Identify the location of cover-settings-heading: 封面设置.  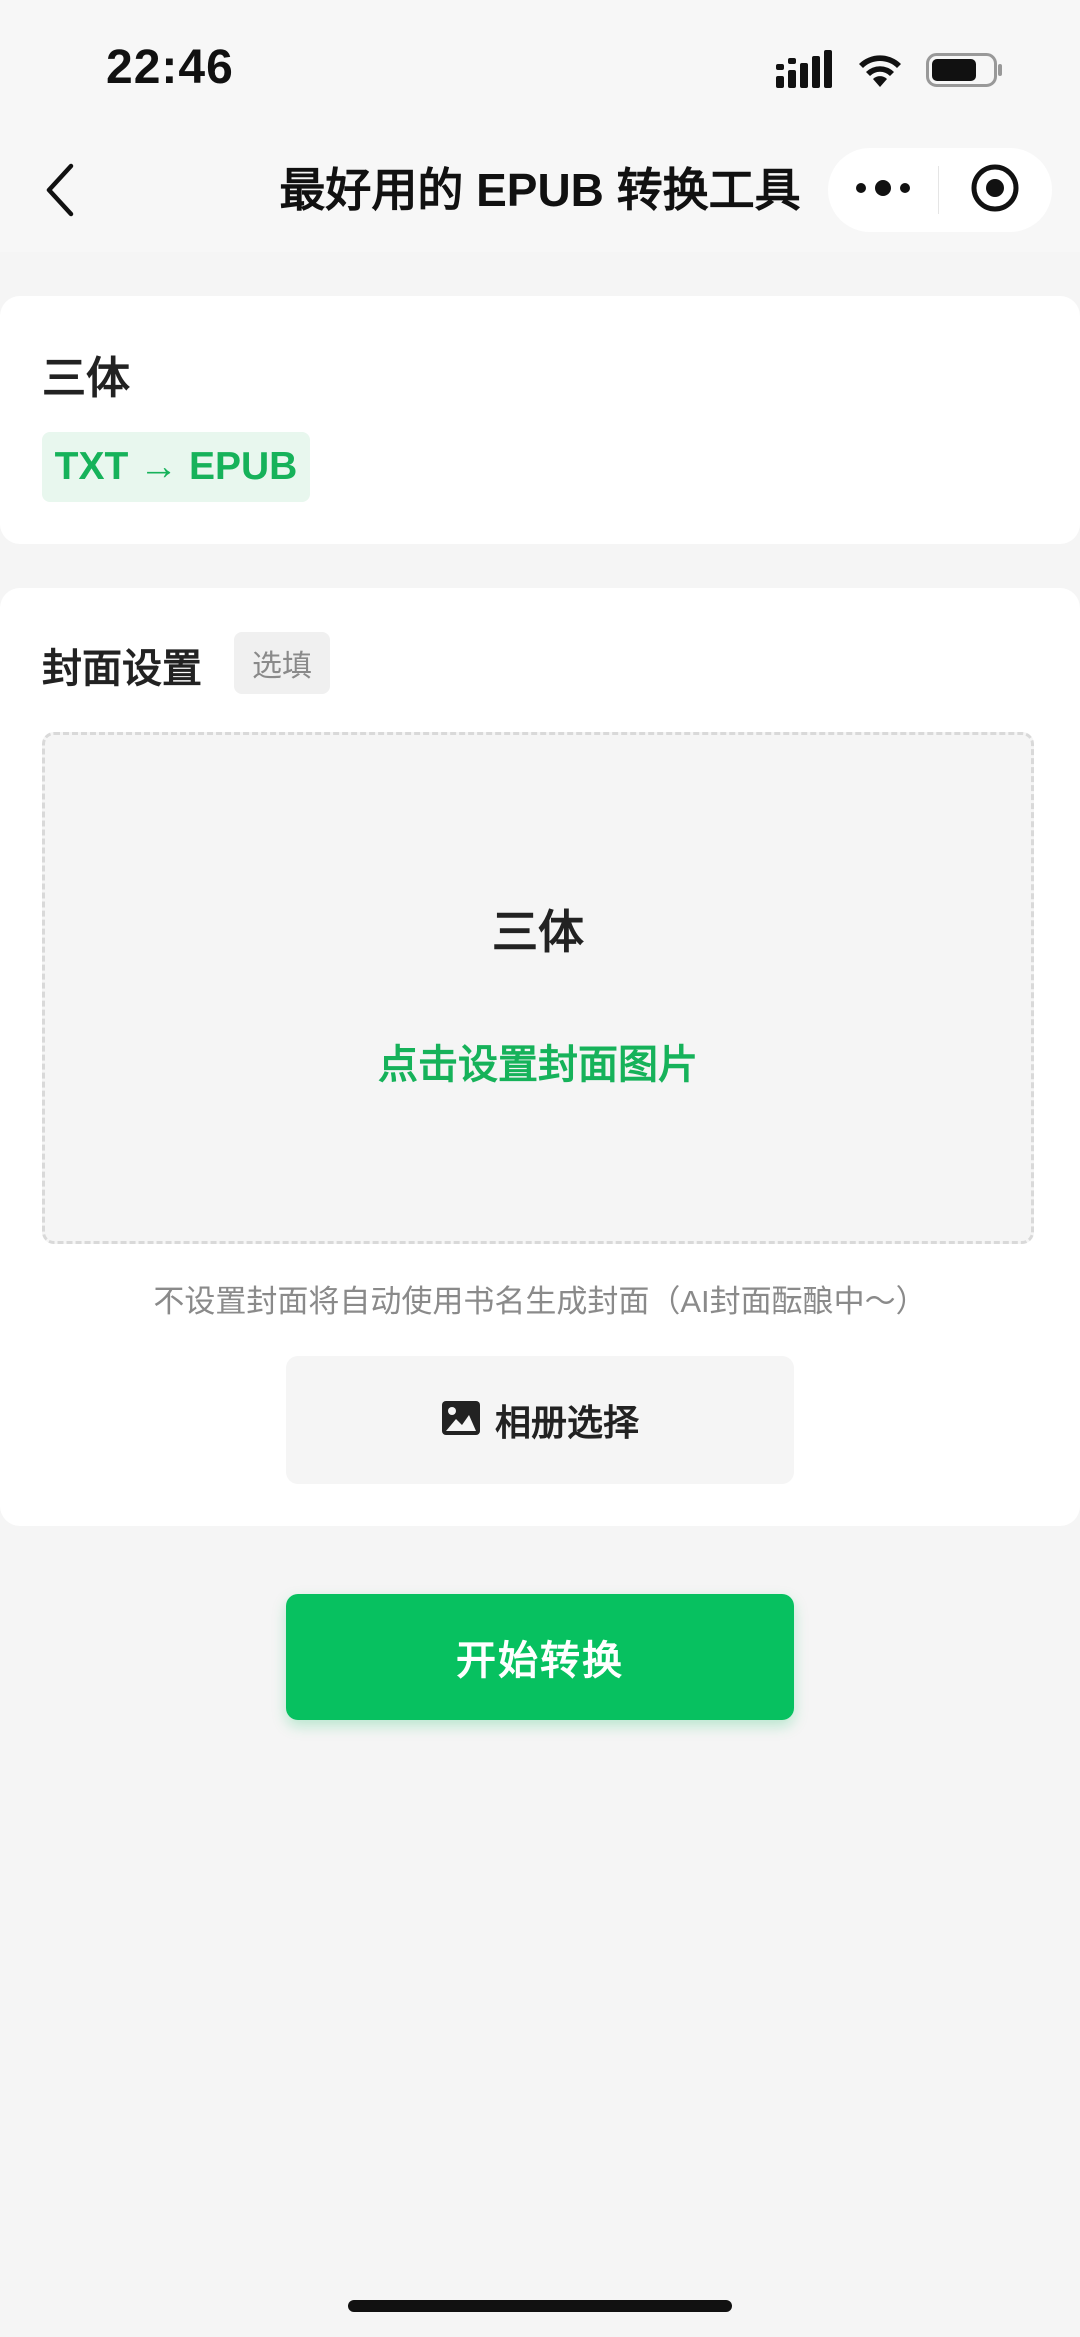
(122, 669).